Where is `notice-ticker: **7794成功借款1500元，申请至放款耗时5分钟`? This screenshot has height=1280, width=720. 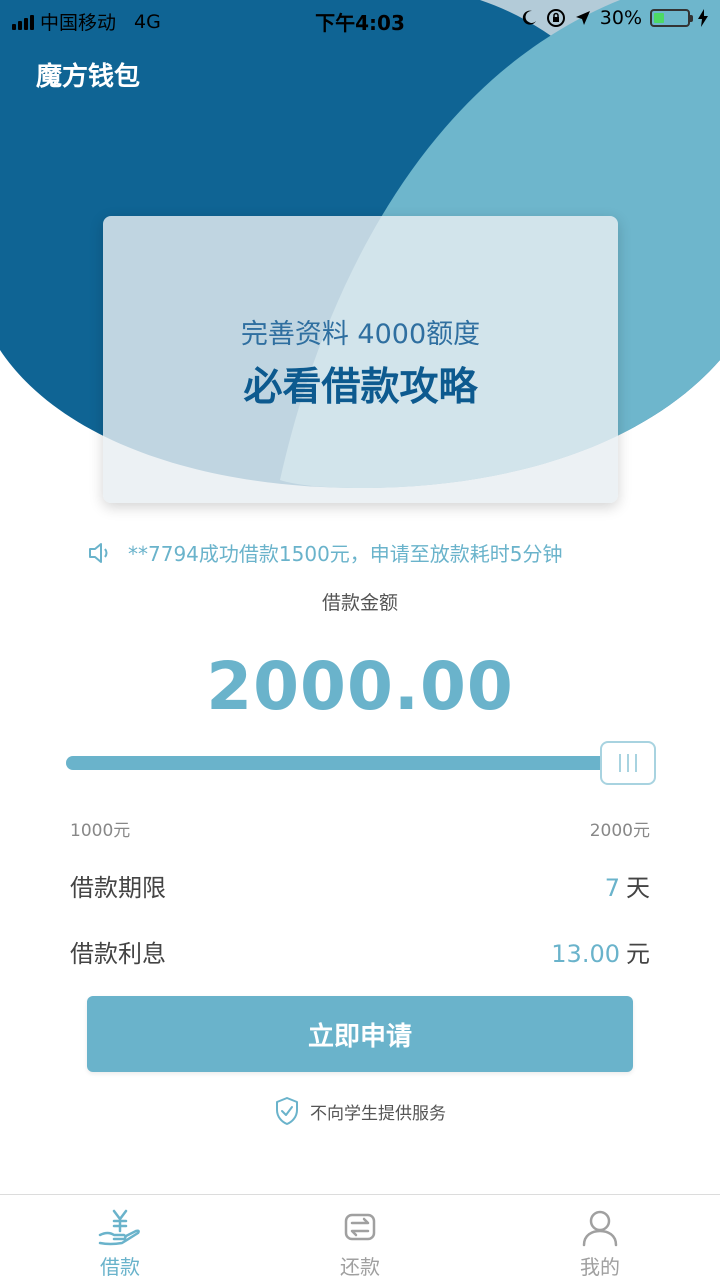
notice-ticker: **7794成功借款1500元，申请至放款耗时5分钟 is located at coordinates (324, 552).